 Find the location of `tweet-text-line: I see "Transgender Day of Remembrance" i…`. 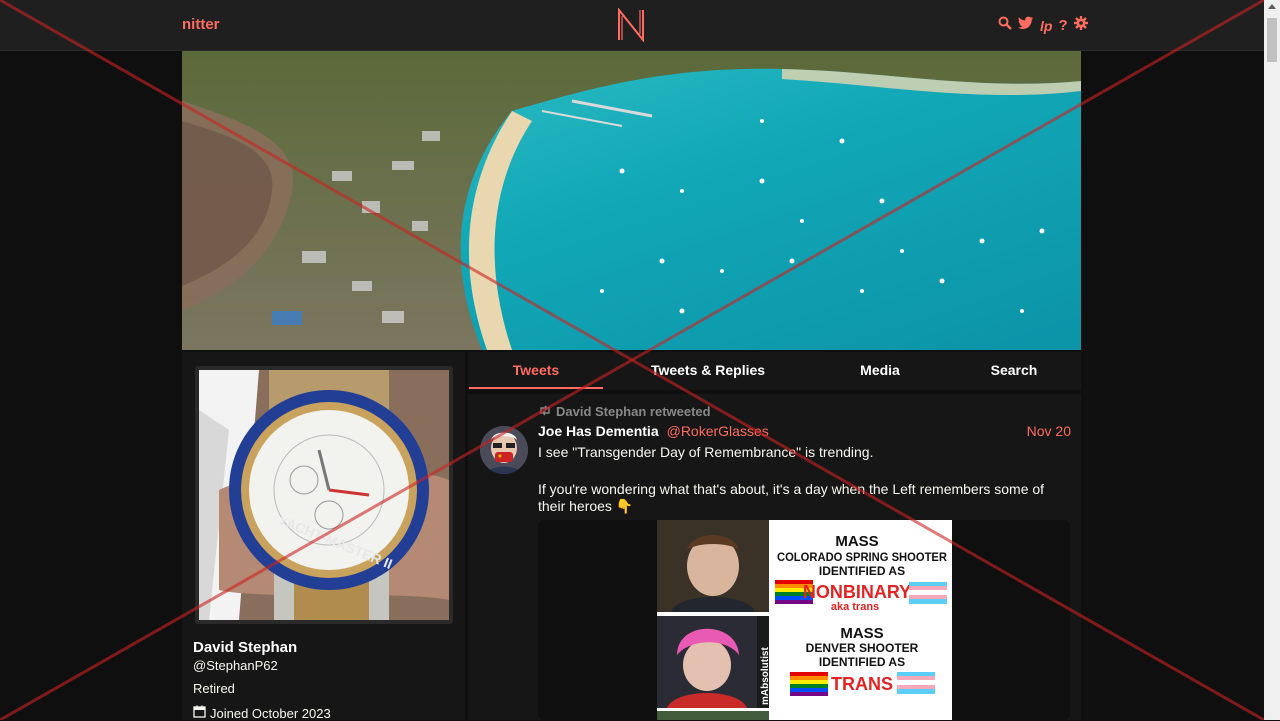

tweet-text-line: I see "Transgender Day of Remembrance" i… is located at coordinates (706, 452).